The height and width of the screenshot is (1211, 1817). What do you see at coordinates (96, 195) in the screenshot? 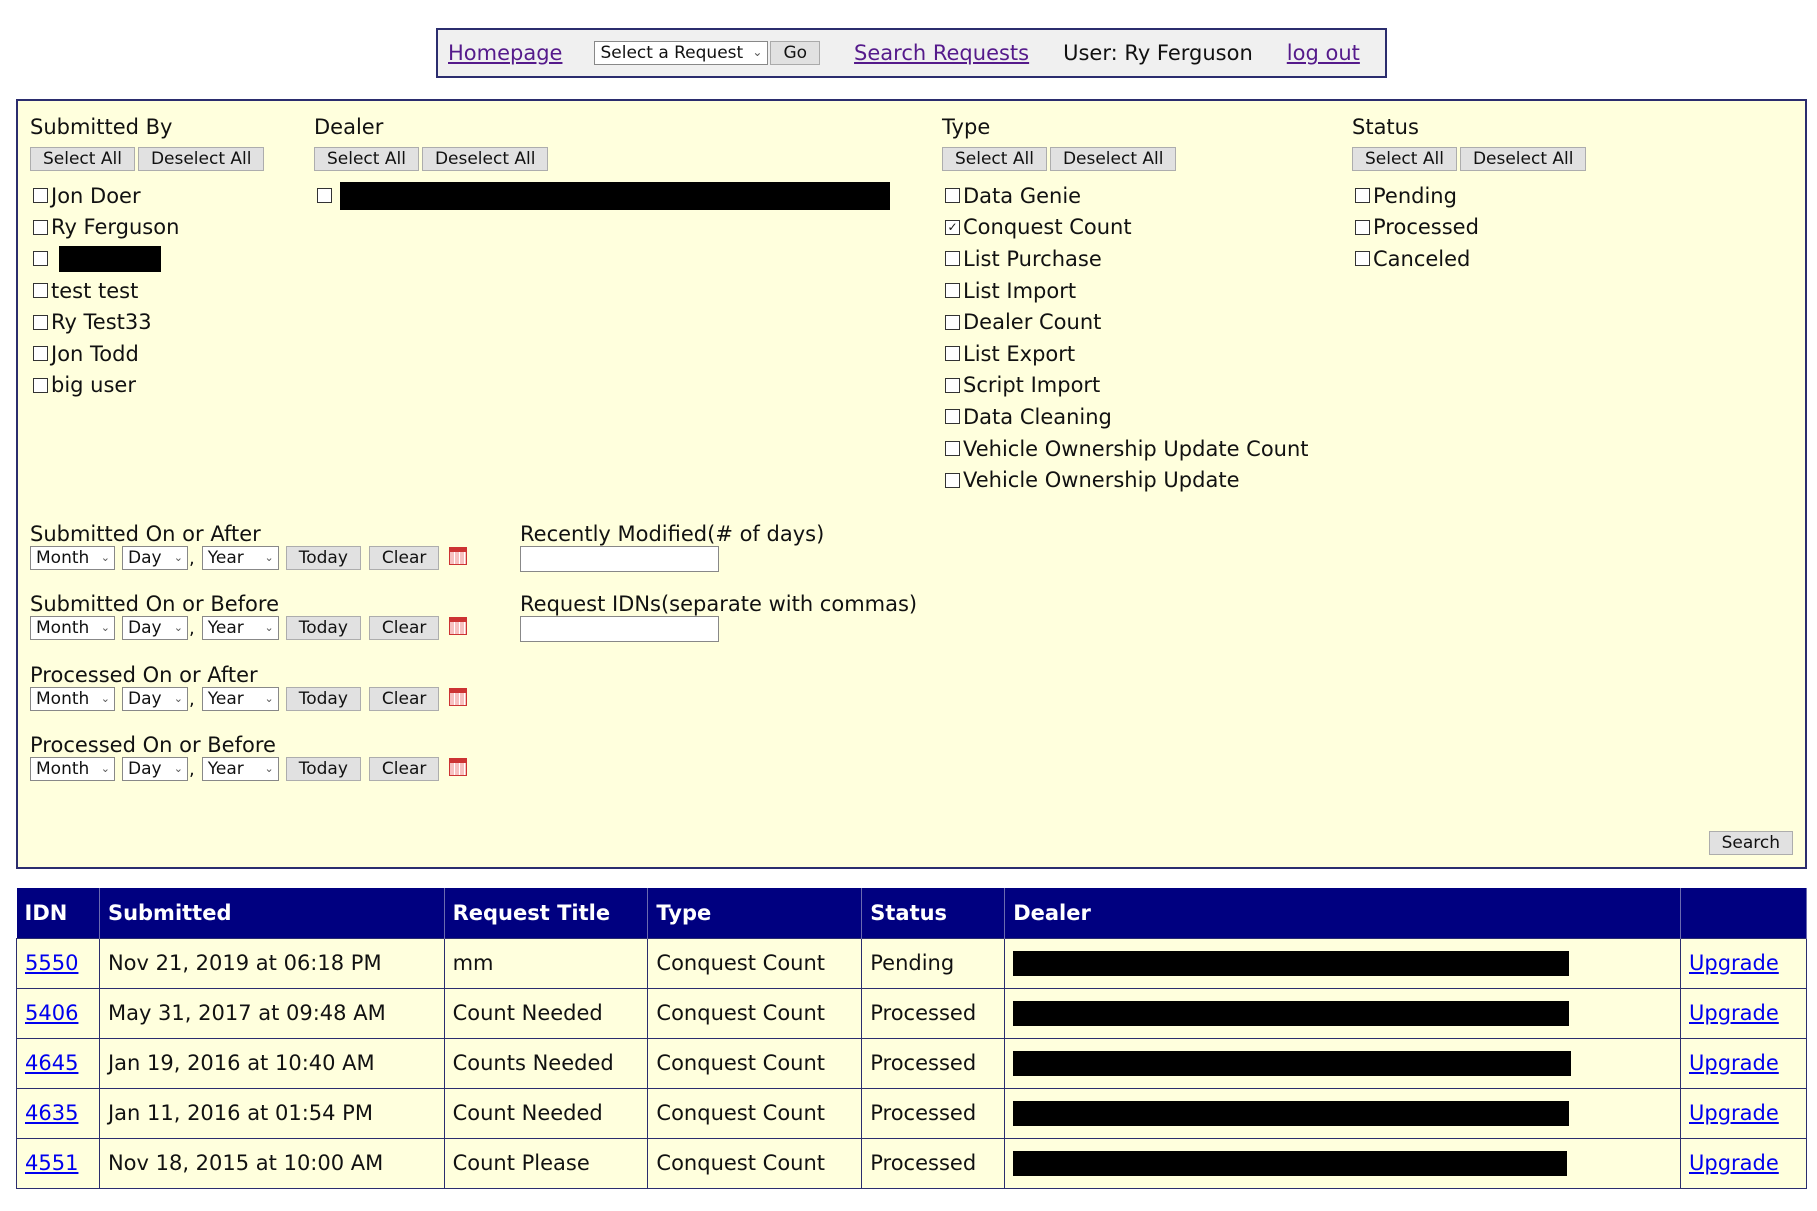
I see `submitted-by-label: Jon Doer` at bounding box center [96, 195].